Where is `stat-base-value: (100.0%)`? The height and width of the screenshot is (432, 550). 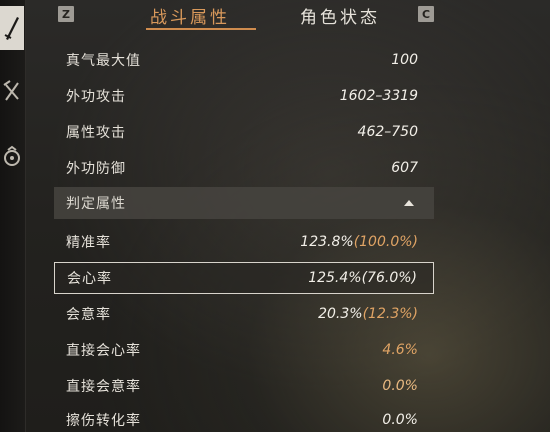
stat-base-value: (100.0%) is located at coordinates (385, 242).